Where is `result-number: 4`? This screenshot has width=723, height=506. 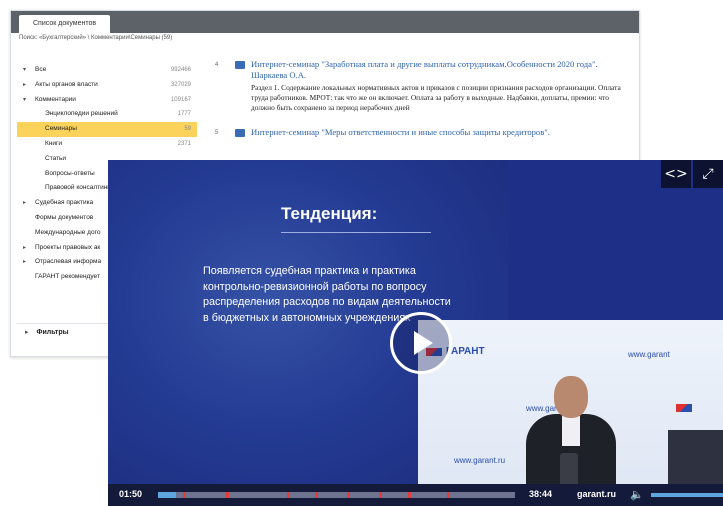 result-number: 4 is located at coordinates (217, 65).